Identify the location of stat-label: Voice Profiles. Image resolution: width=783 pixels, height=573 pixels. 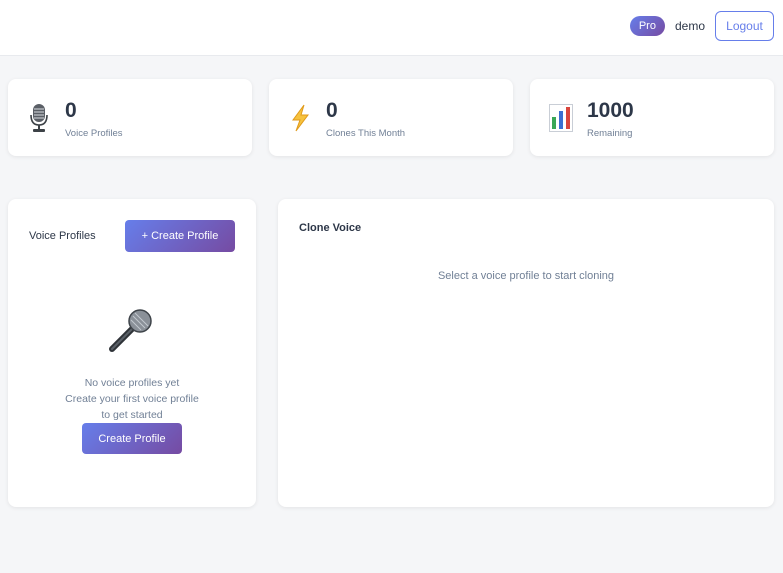
(94, 133).